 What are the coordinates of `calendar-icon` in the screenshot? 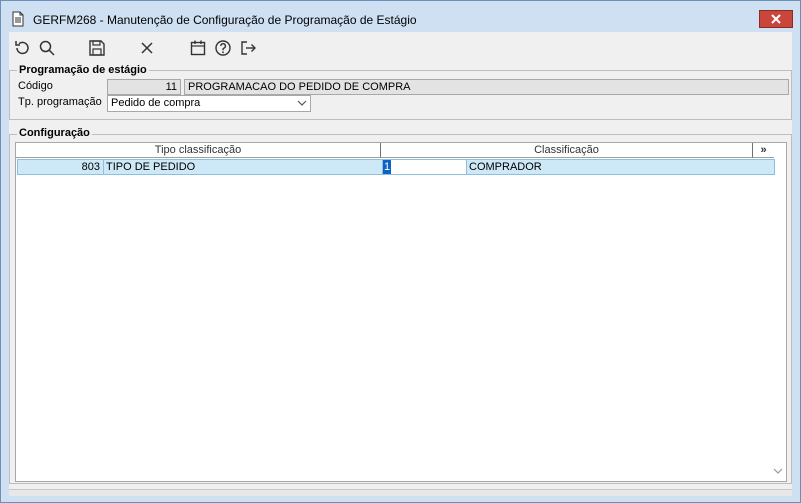 It's located at (198, 48).